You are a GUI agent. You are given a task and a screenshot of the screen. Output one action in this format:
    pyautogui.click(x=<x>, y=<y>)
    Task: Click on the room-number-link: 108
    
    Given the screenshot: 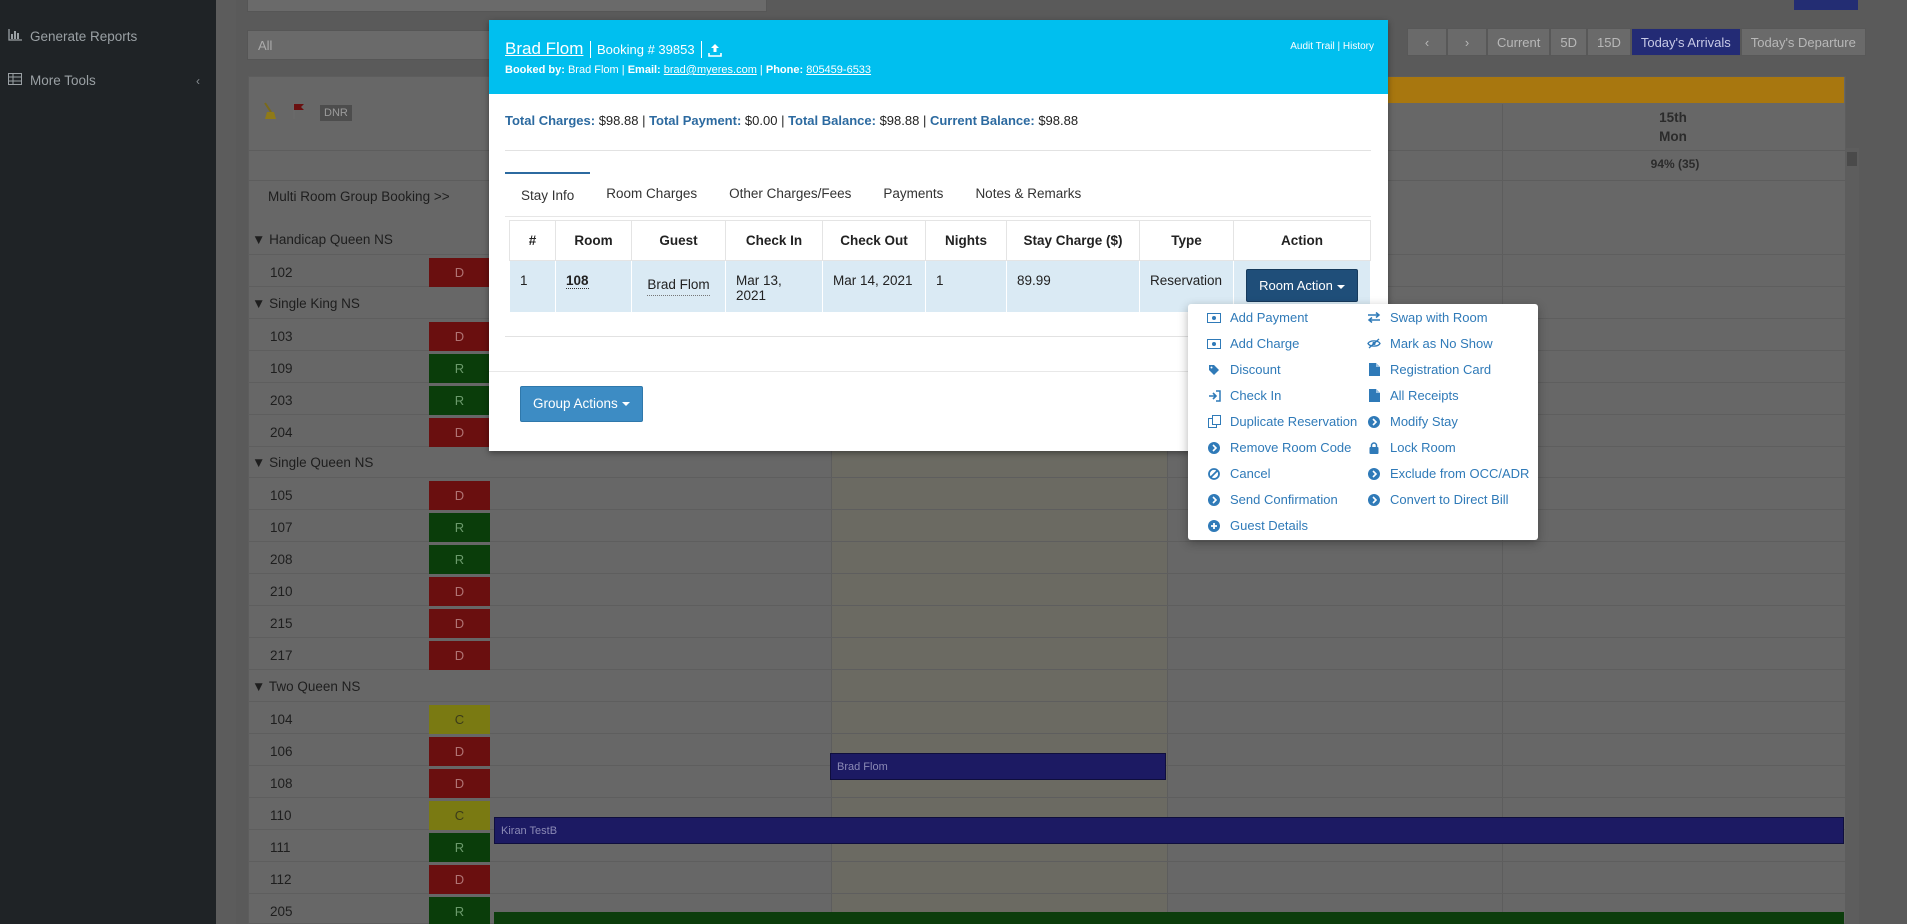 What is the action you would take?
    pyautogui.click(x=577, y=281)
    